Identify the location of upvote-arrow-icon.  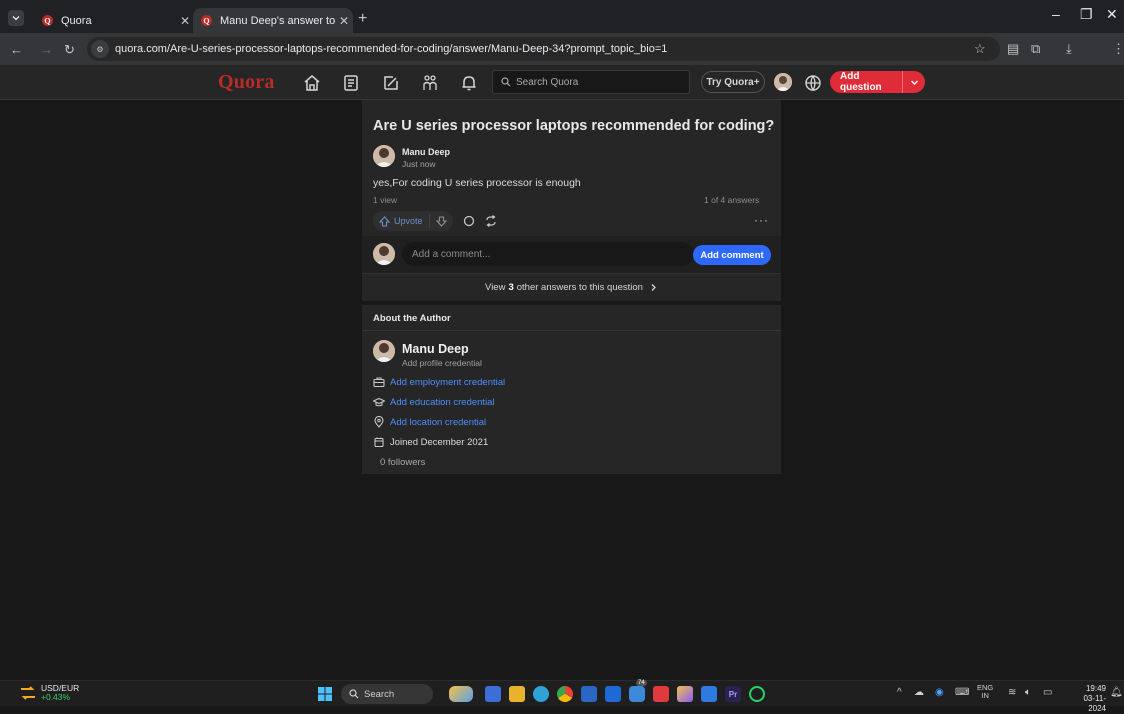
(384, 221).